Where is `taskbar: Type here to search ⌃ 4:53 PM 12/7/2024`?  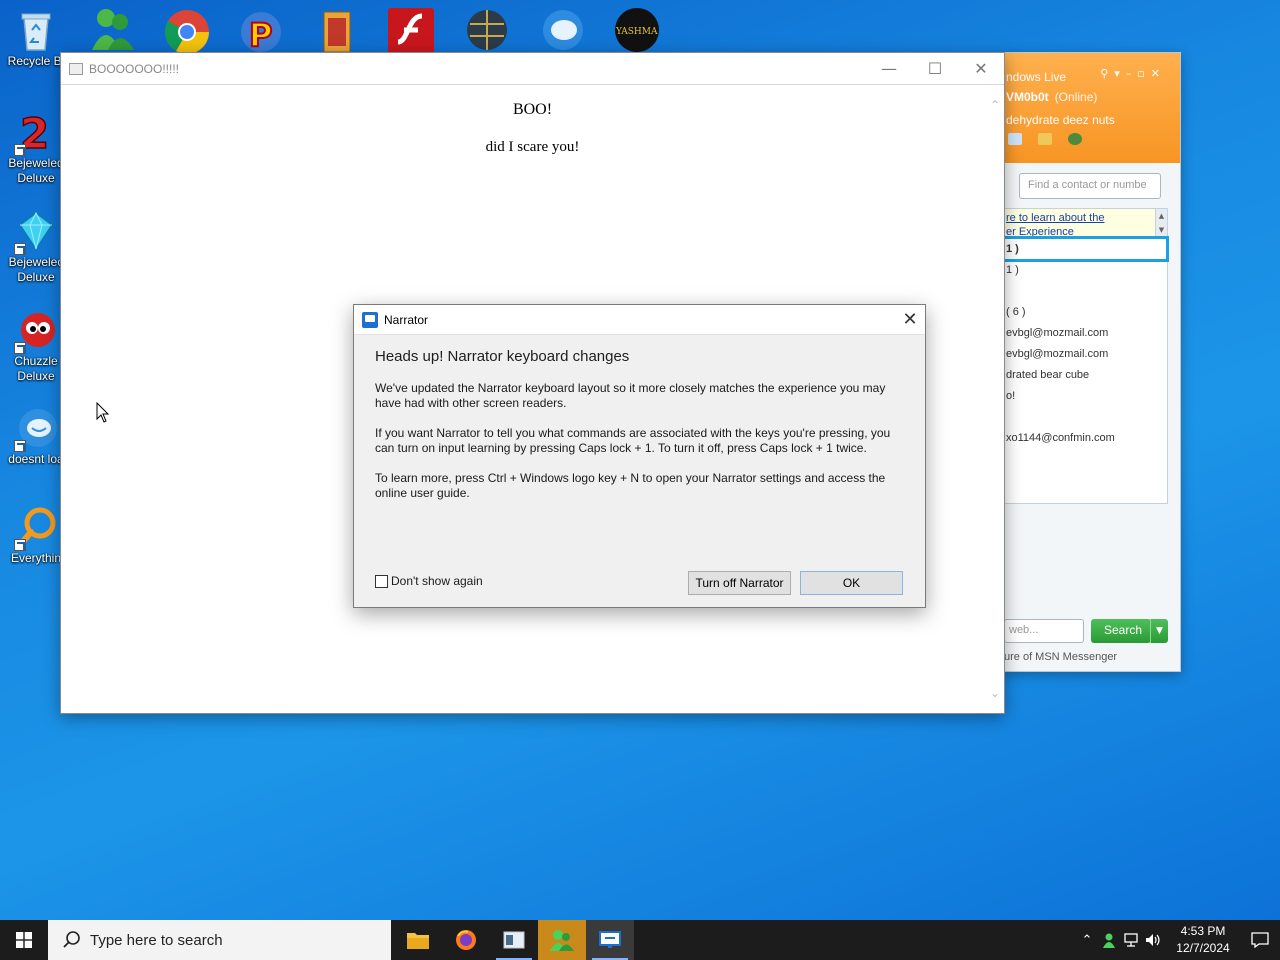 taskbar: Type here to search ⌃ 4:53 PM 12/7/2024 is located at coordinates (640, 940).